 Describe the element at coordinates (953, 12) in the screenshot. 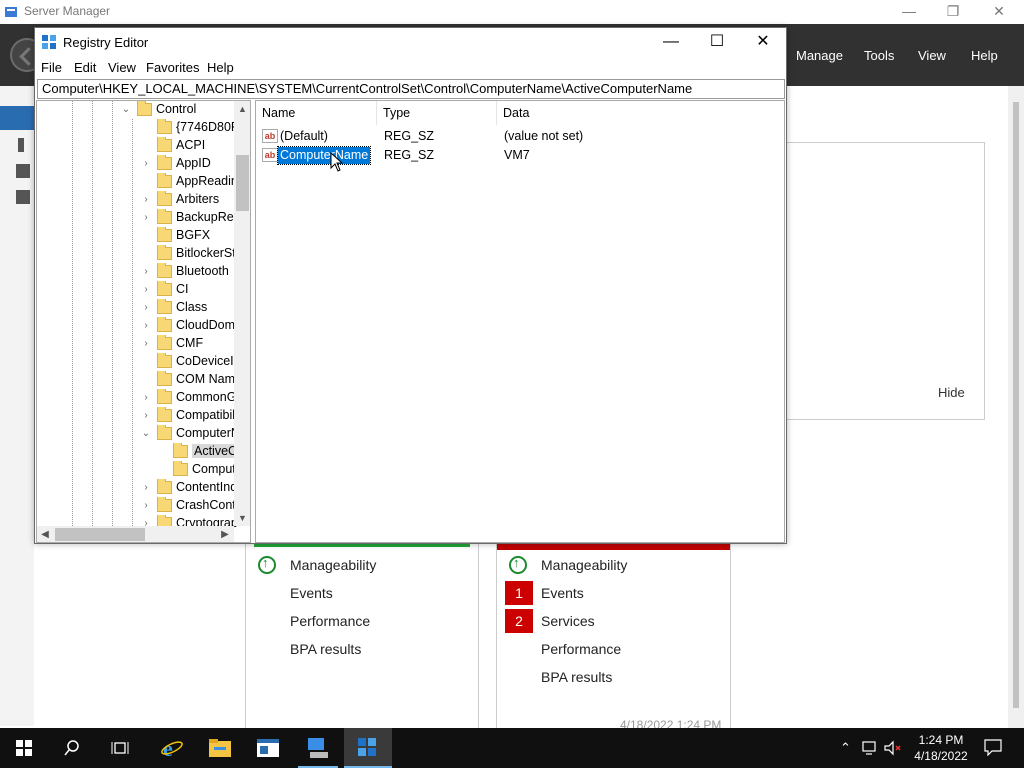

I see `sm-restore-button: ❐` at that location.